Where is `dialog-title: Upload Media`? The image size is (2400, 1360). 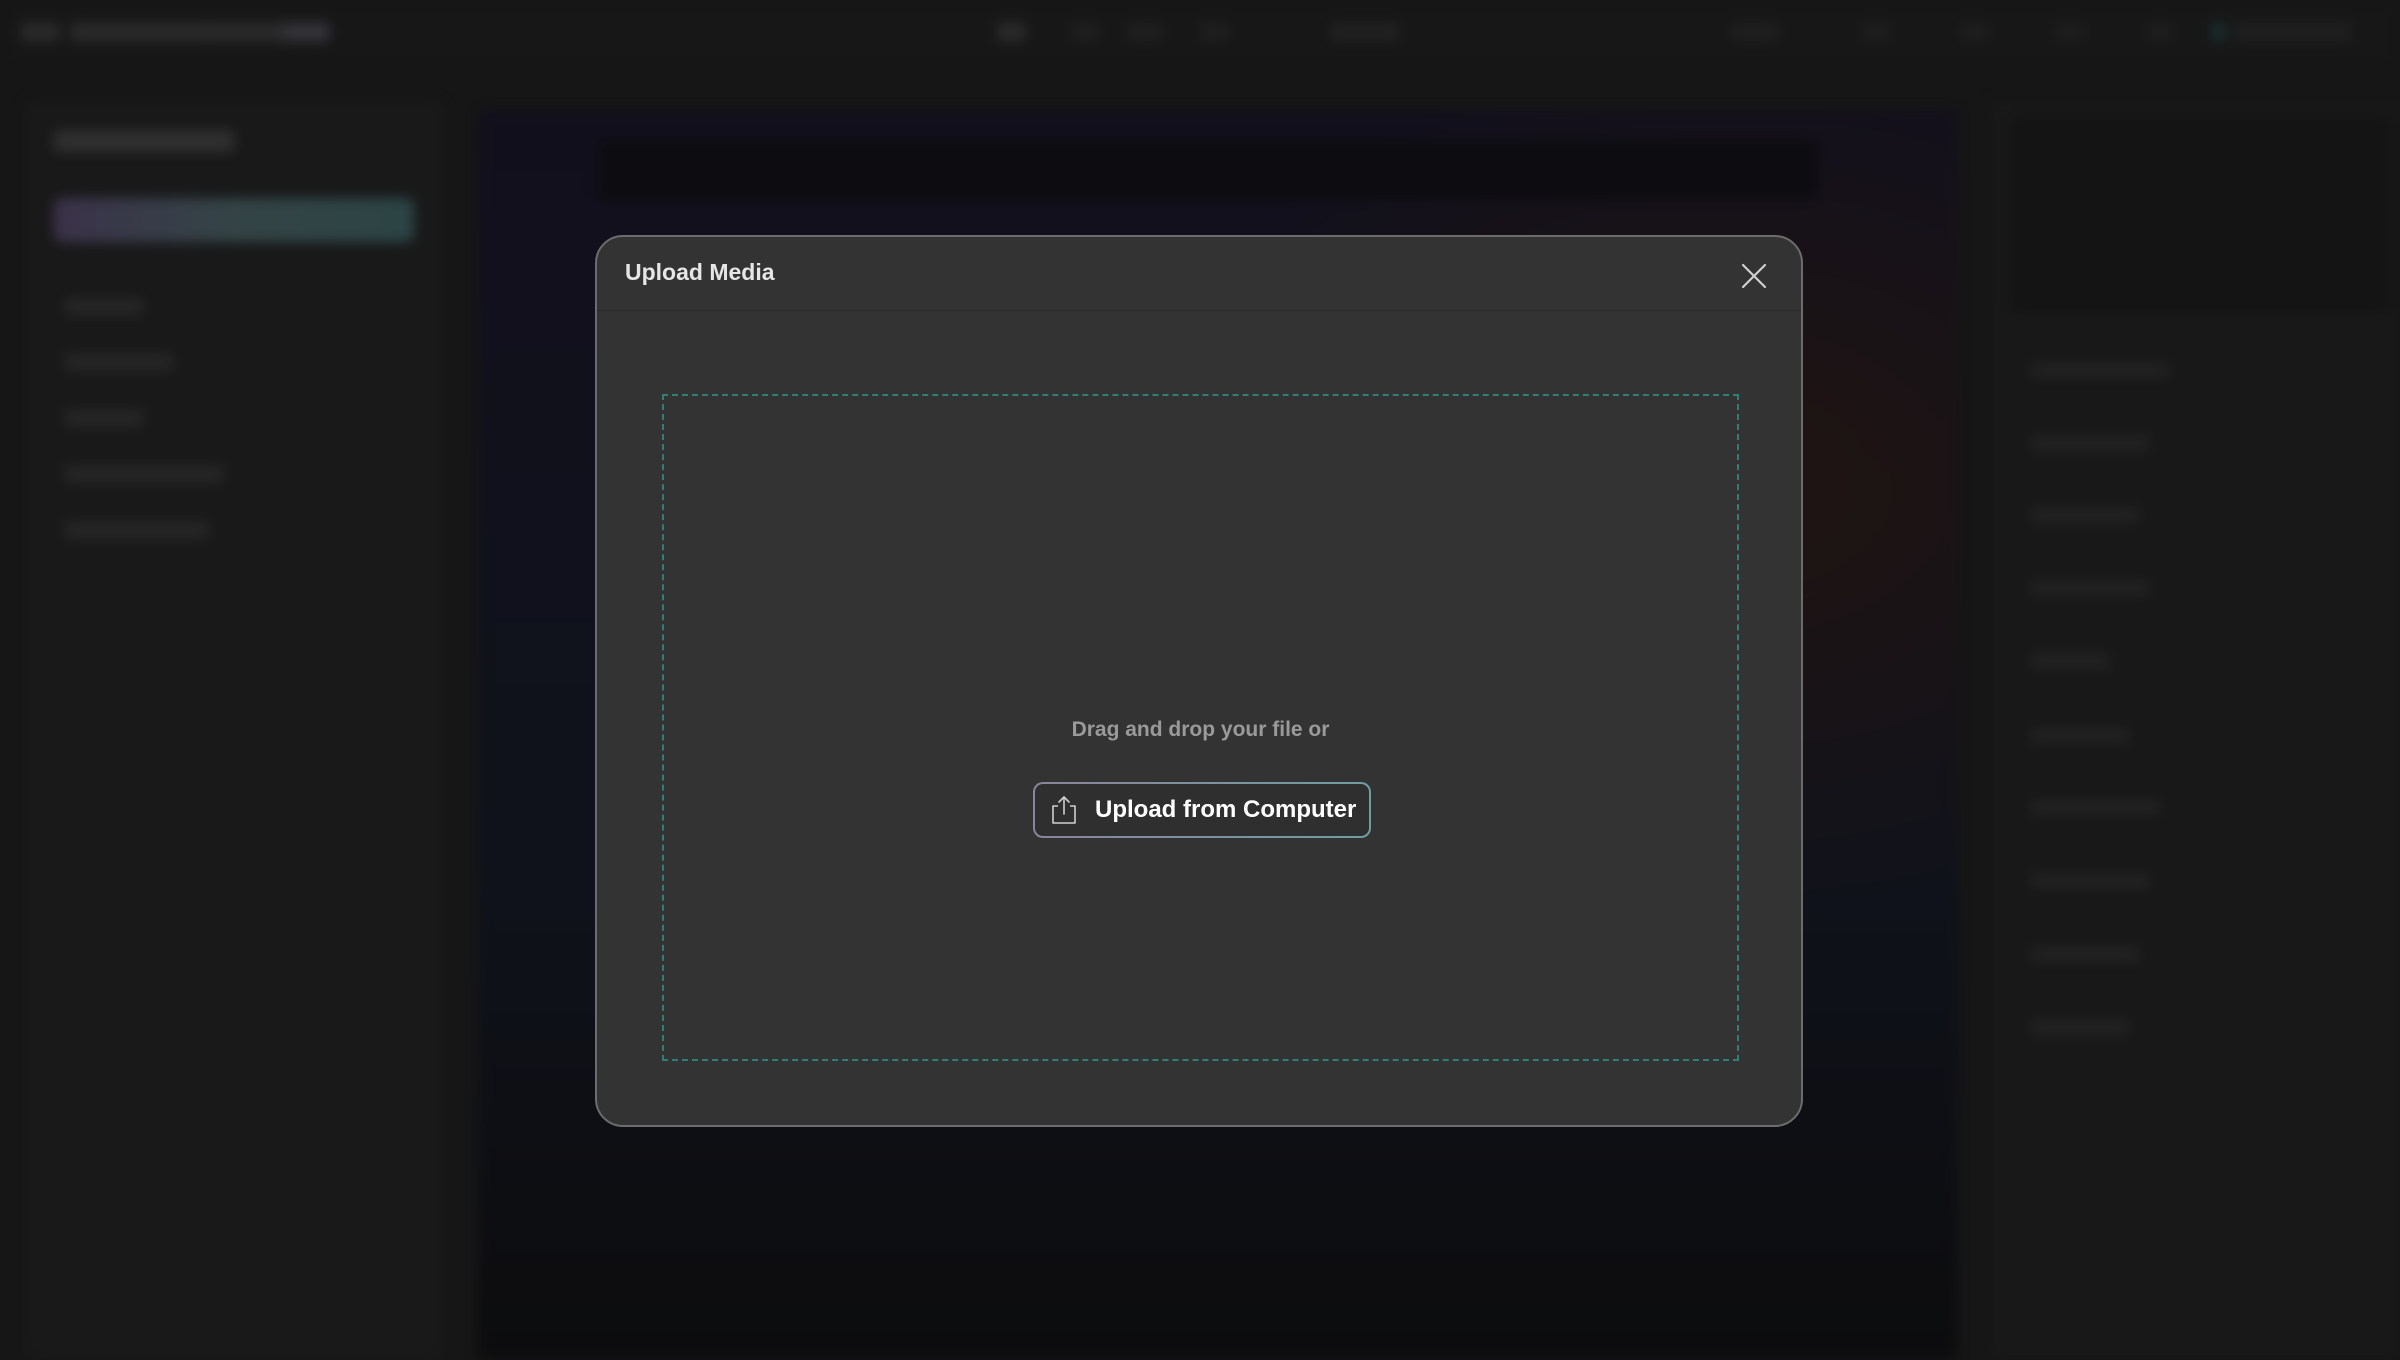
dialog-title: Upload Media is located at coordinates (700, 272).